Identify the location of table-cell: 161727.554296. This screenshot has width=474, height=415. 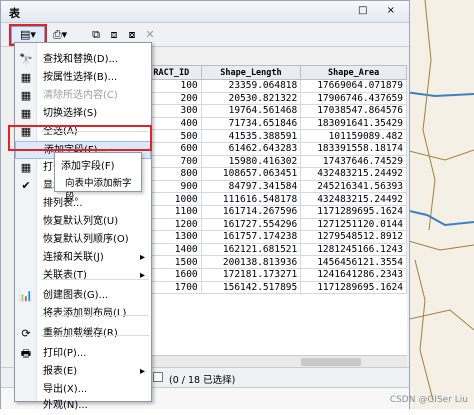
(251, 224).